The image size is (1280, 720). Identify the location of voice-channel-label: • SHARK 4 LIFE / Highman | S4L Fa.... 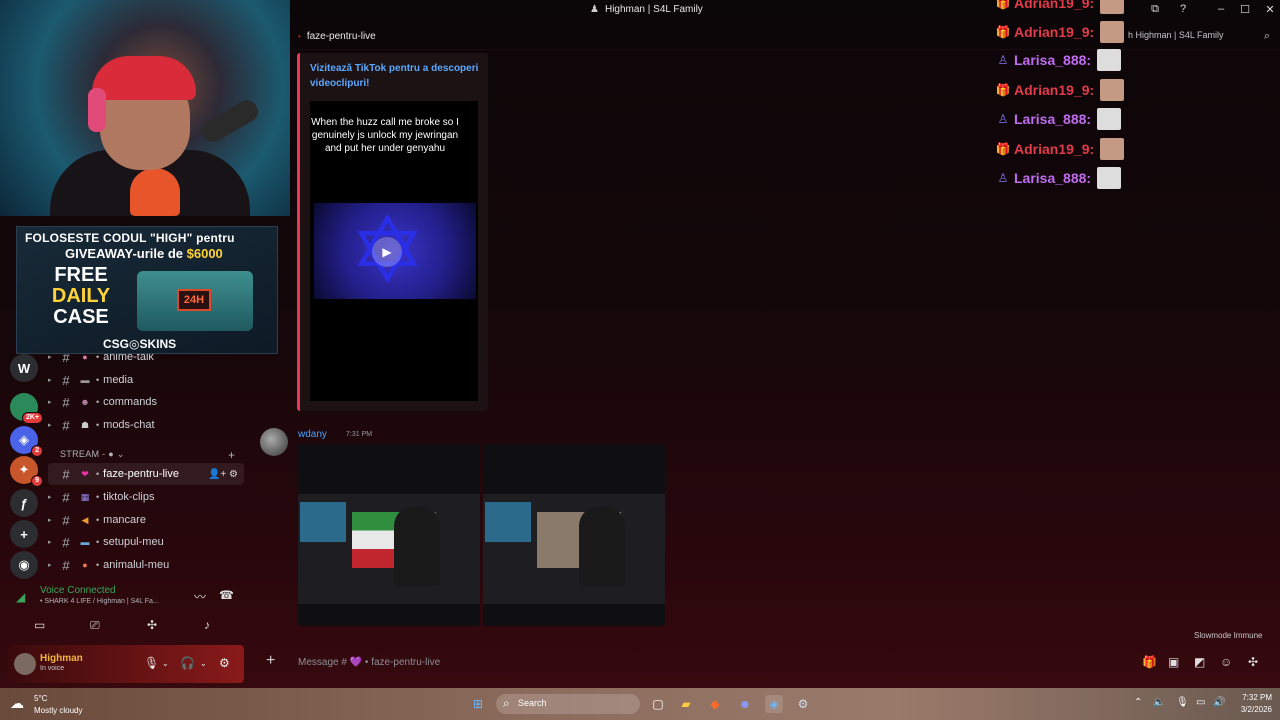
(99, 601).